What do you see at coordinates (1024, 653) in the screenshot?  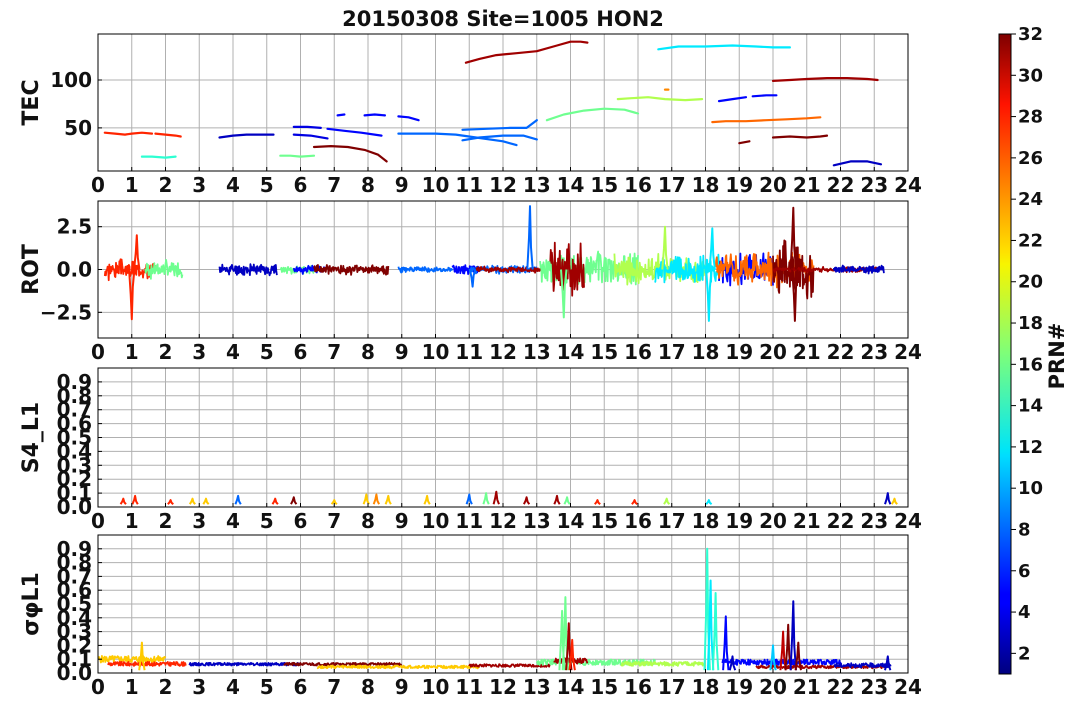 I see `colorbar-tick-label: 2` at bounding box center [1024, 653].